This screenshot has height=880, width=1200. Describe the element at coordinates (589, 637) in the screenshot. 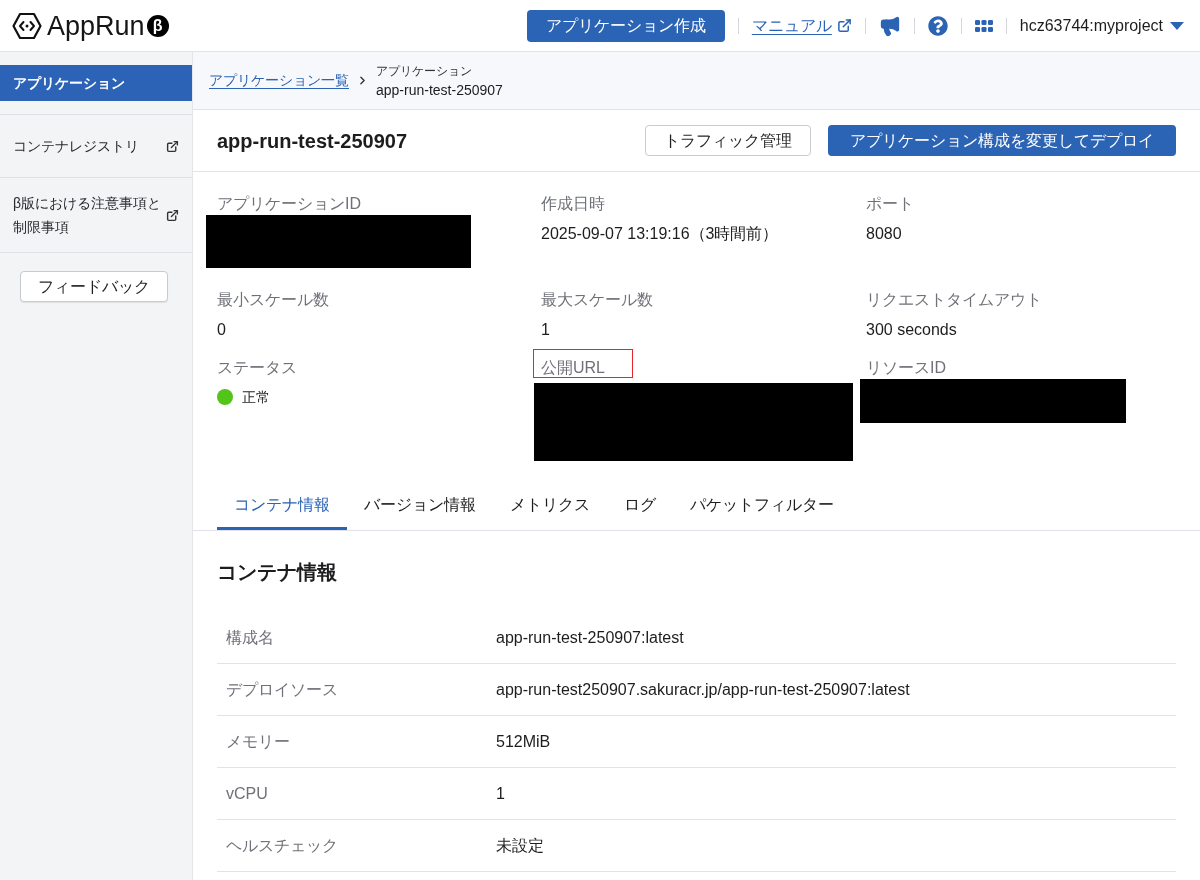

I see `table-value-cell-text: app-run-test-250907:latest` at that location.